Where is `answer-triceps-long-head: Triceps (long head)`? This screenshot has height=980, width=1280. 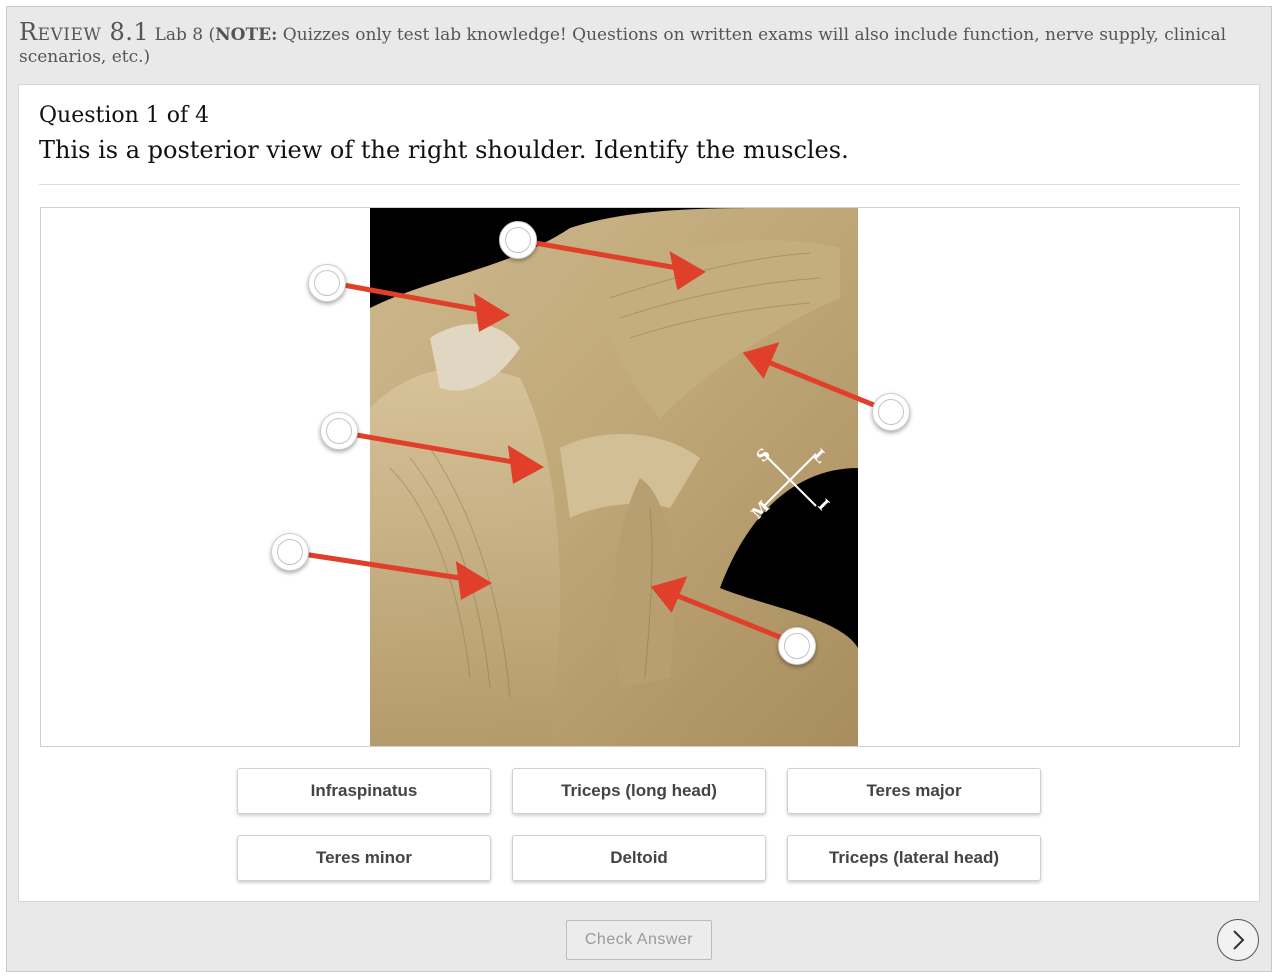
answer-triceps-long-head: Triceps (long head) is located at coordinates (639, 791).